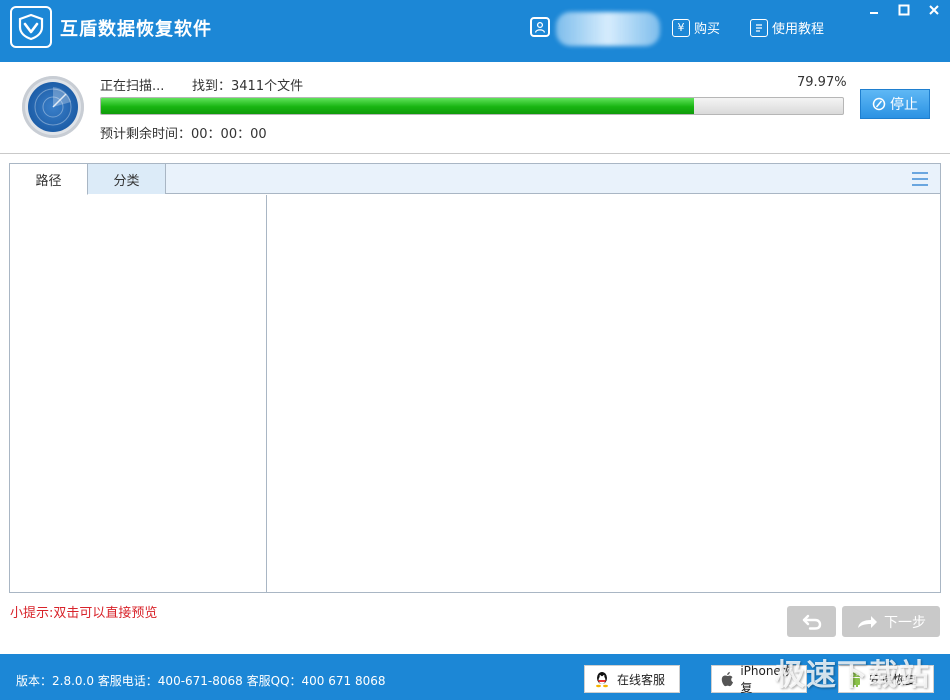 This screenshot has width=950, height=700. What do you see at coordinates (867, 621) in the screenshot?
I see `forward-arrow-icon` at bounding box center [867, 621].